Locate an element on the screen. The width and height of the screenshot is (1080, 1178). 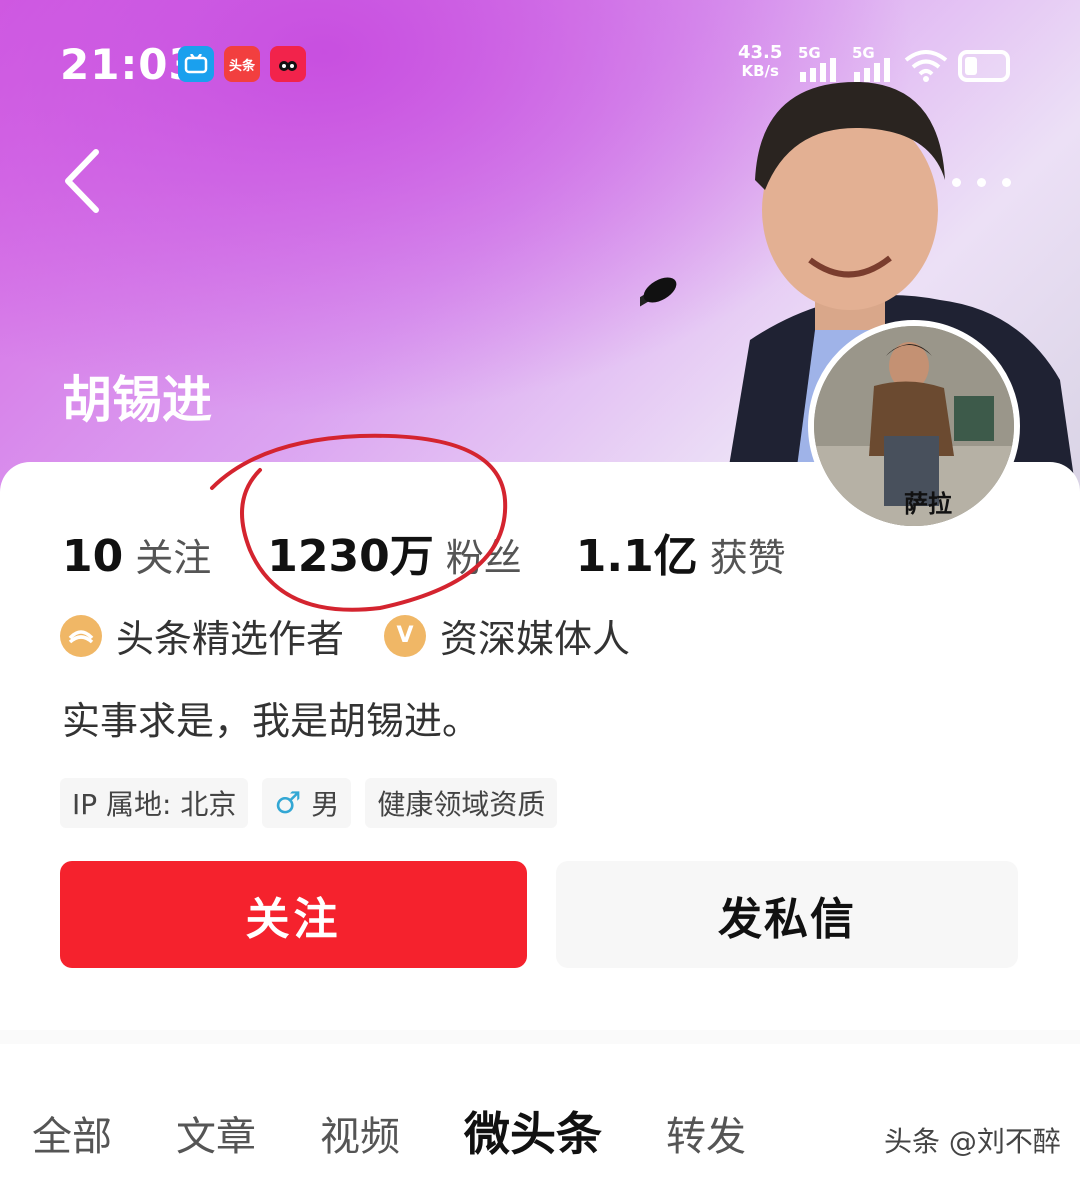
followers-label: 粉丝 is located at coordinates (484, 554).